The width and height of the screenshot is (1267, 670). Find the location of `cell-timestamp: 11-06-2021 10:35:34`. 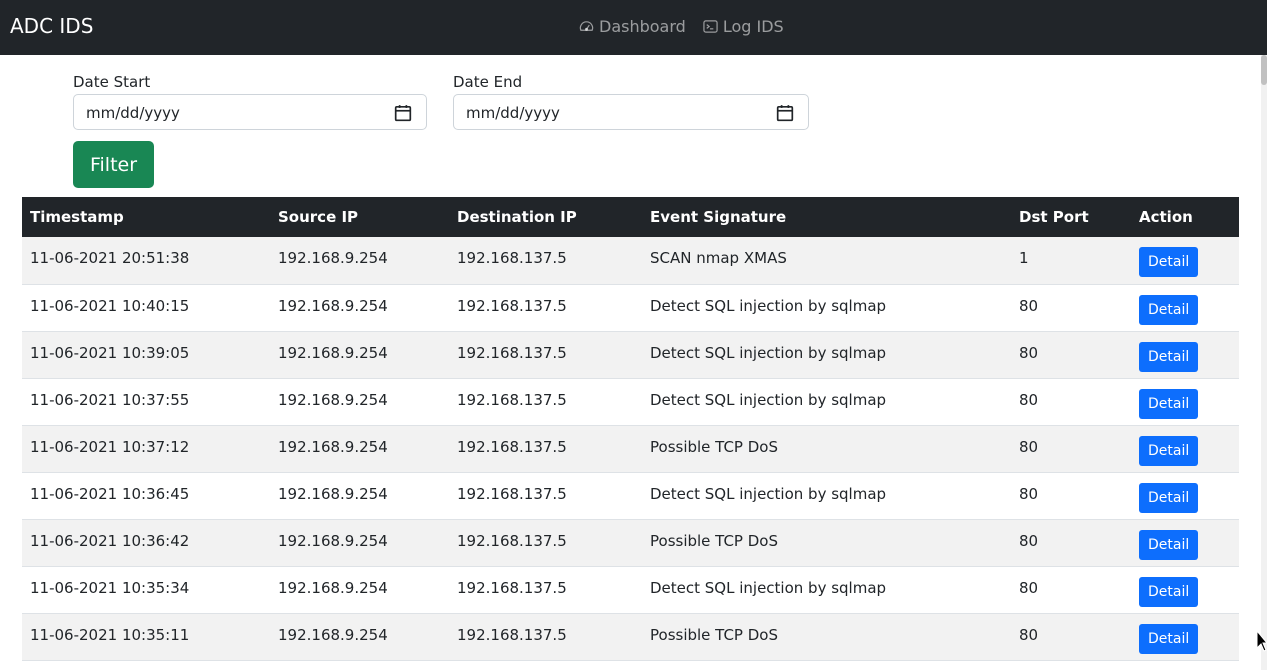

cell-timestamp: 11-06-2021 10:35:34 is located at coordinates (110, 587).